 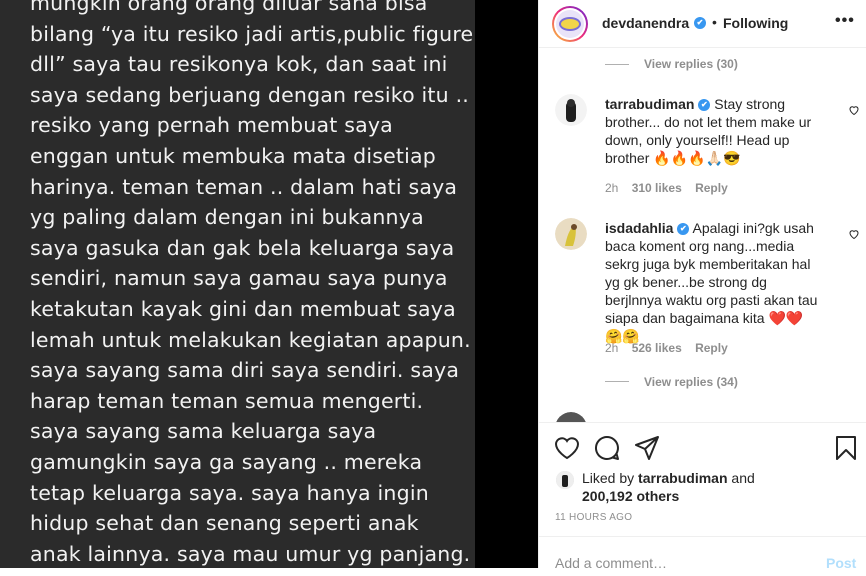 I want to click on avatar-image, so click(x=570, y=24).